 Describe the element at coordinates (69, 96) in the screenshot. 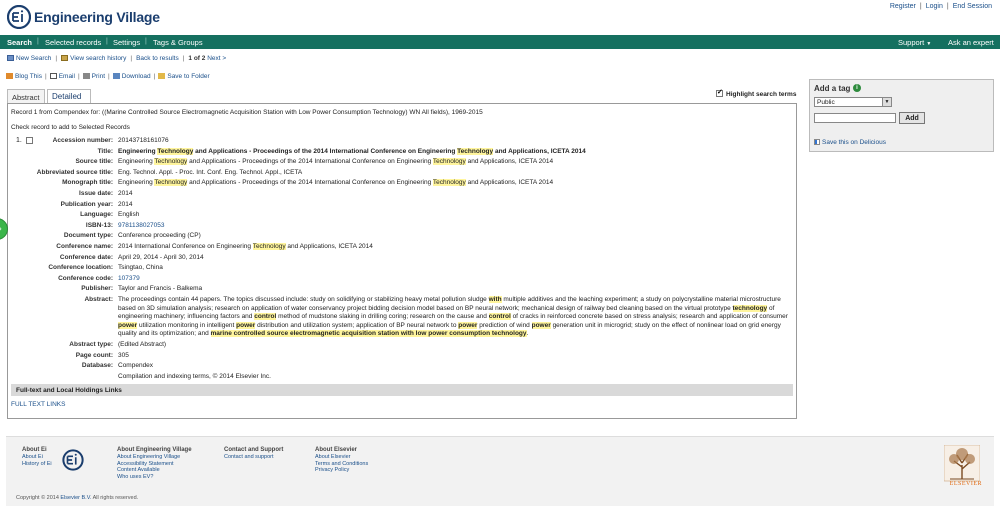

I see `tab-detailed: Detailed` at that location.